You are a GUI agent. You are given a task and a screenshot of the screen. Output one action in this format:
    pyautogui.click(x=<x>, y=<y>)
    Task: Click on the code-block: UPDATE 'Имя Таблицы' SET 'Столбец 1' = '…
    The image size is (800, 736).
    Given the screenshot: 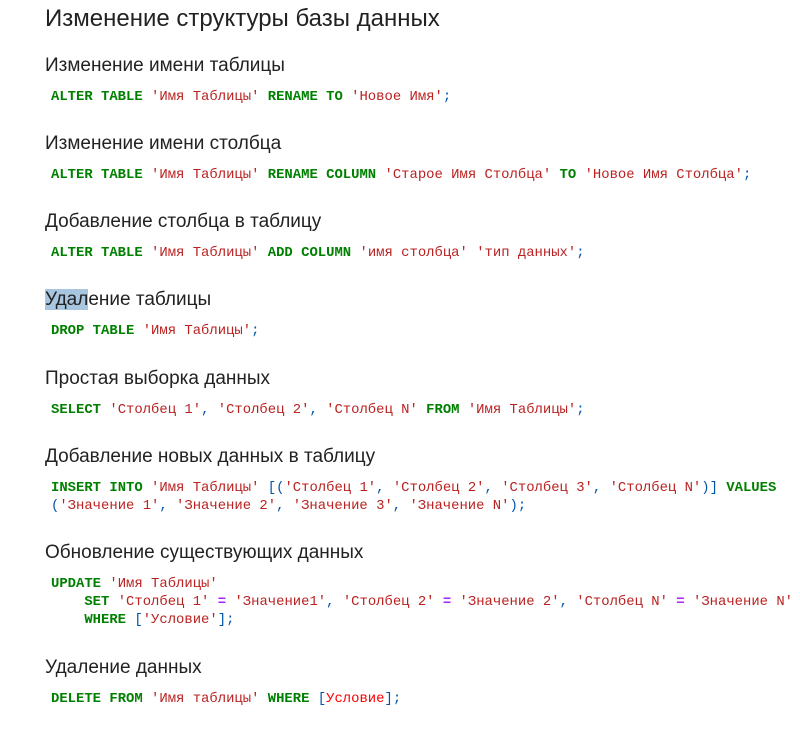 What is the action you would take?
    pyautogui.click(x=422, y=602)
    